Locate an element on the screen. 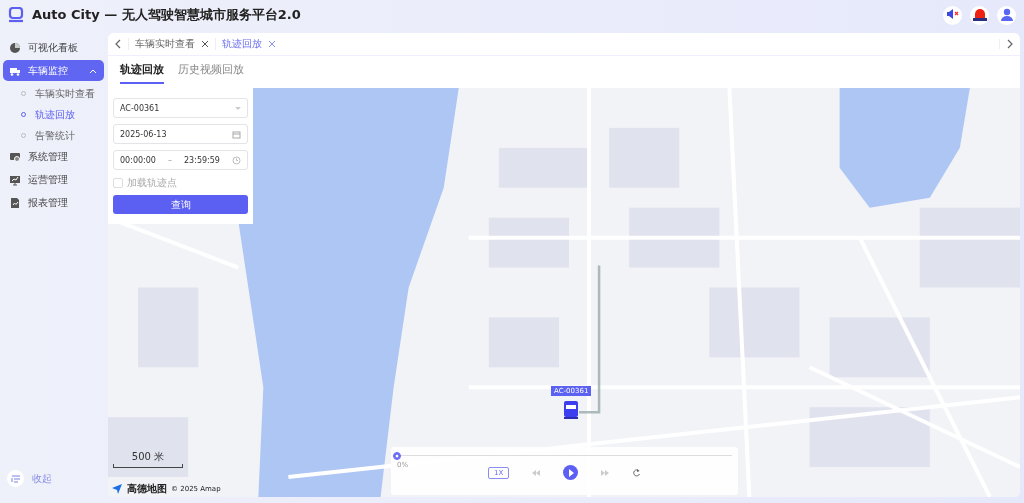 This screenshot has width=1024, height=503. calendar-icon is located at coordinates (236, 134).